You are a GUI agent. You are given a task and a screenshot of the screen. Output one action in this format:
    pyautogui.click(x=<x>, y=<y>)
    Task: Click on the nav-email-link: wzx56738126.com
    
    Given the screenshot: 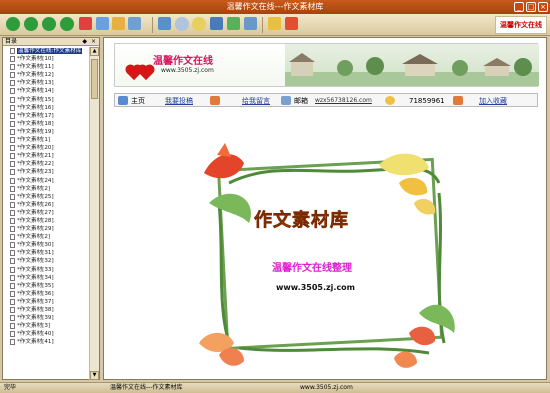 What is the action you would take?
    pyautogui.click(x=343, y=101)
    